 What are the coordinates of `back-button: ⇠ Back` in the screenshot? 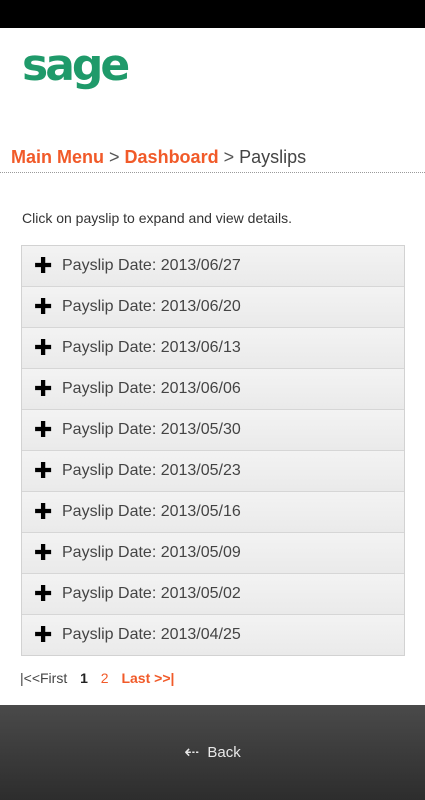 It's located at (212, 752).